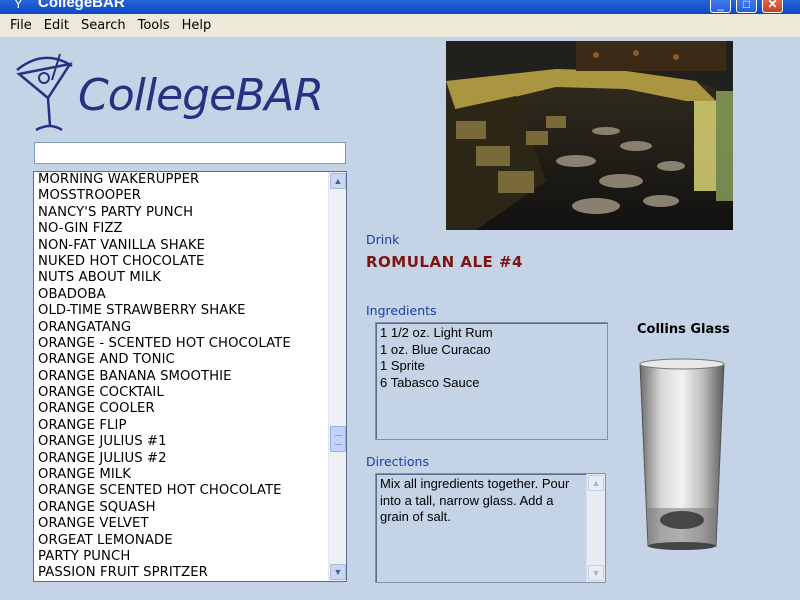 This screenshot has height=600, width=800. What do you see at coordinates (21, 25) in the screenshot?
I see `menu-file: File` at bounding box center [21, 25].